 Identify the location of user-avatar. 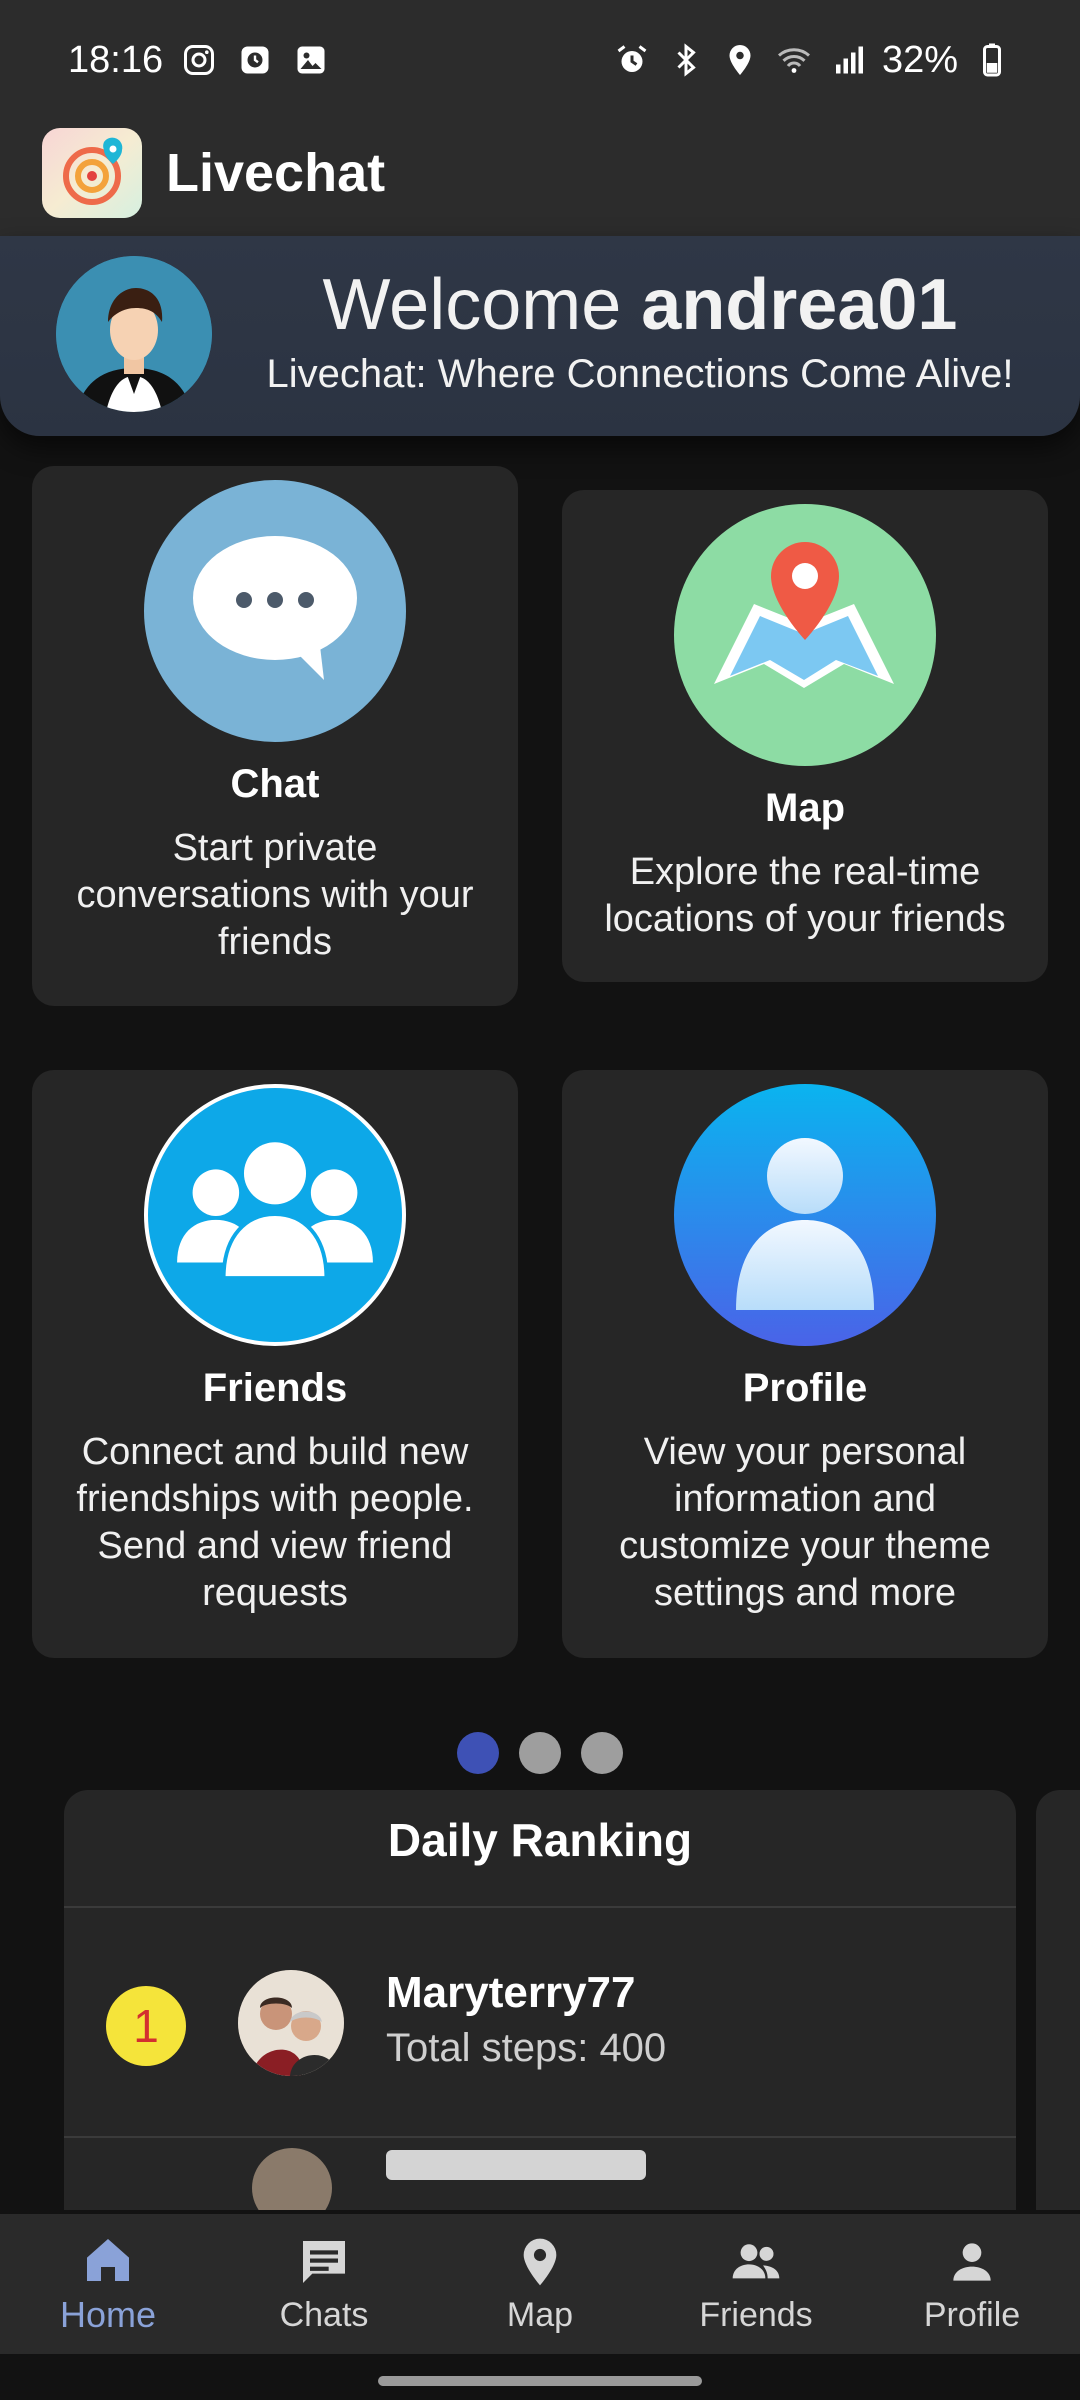
(134, 334).